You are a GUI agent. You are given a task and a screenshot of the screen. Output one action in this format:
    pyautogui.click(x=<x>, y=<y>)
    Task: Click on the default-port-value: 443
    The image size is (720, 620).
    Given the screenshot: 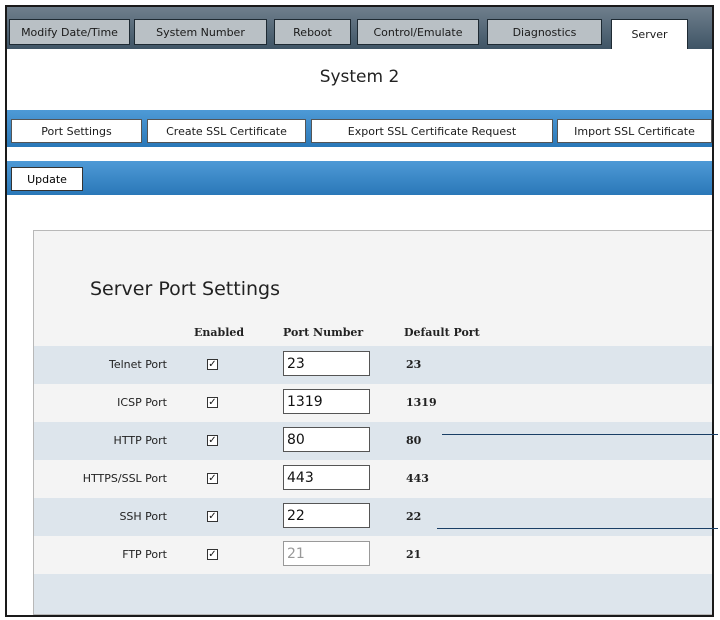 What is the action you would take?
    pyautogui.click(x=417, y=478)
    